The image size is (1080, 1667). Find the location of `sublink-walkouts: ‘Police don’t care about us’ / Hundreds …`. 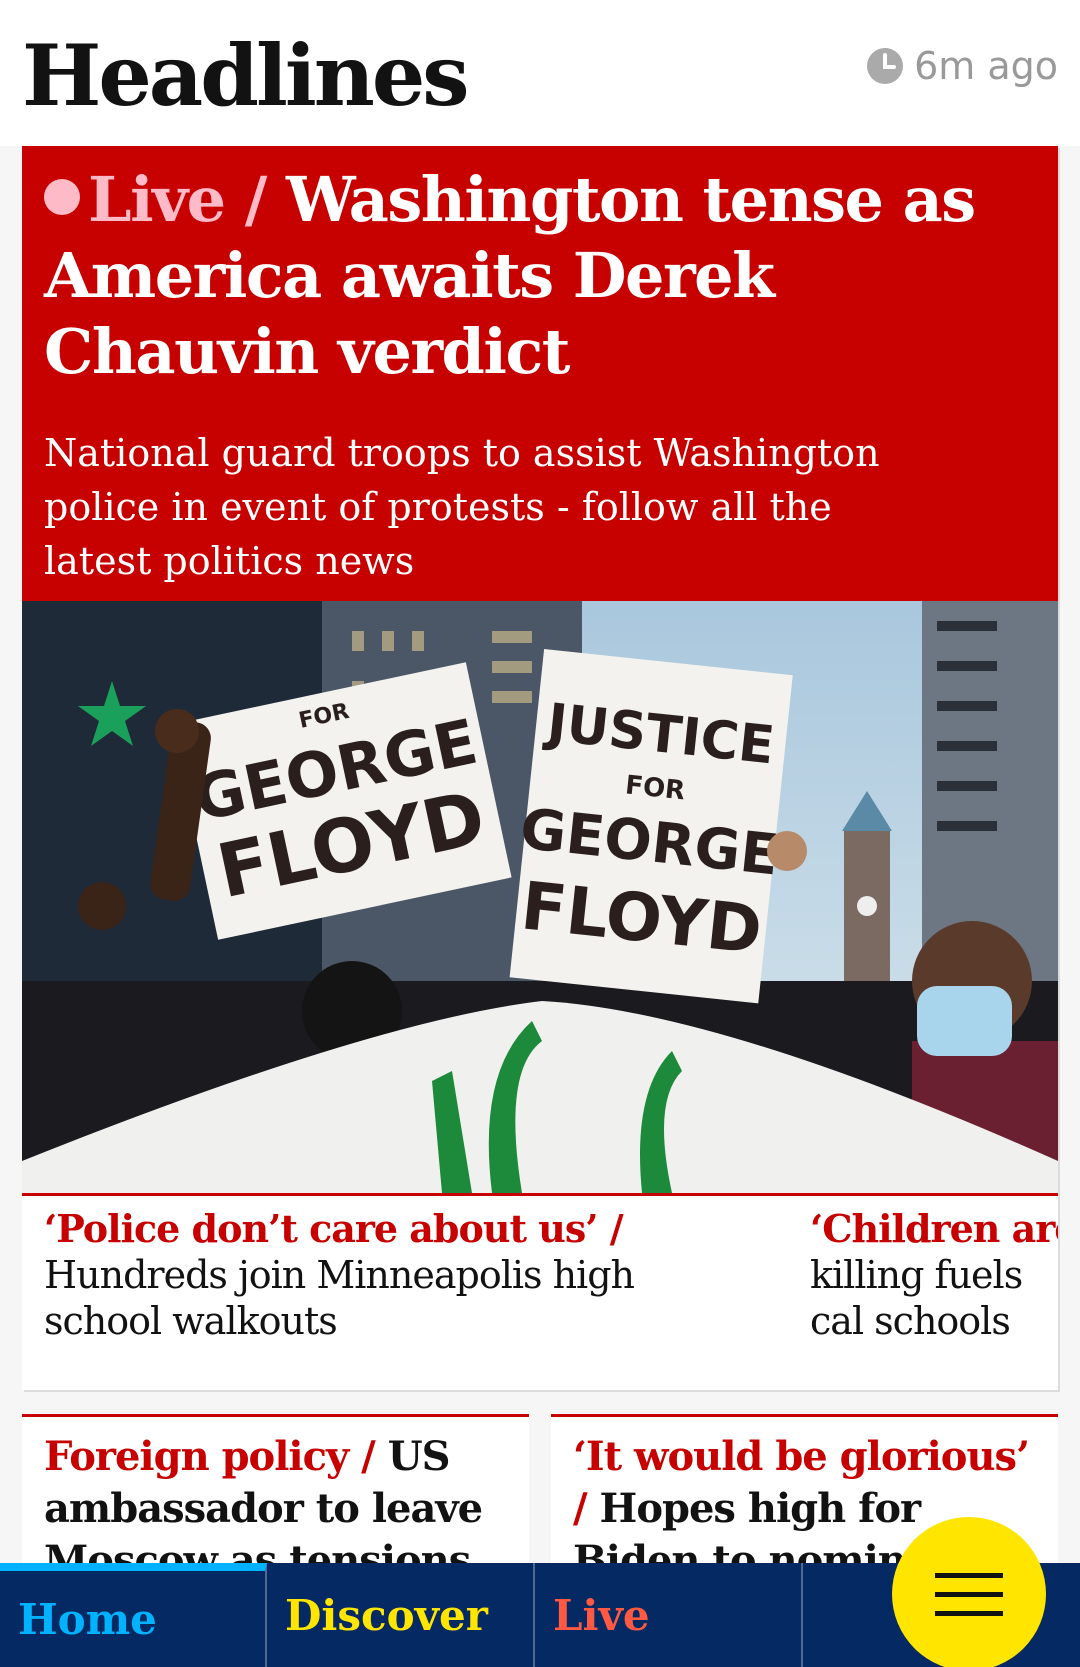

sublink-walkouts: ‘Police don’t care about us’ / Hundreds … is located at coordinates (384, 1275).